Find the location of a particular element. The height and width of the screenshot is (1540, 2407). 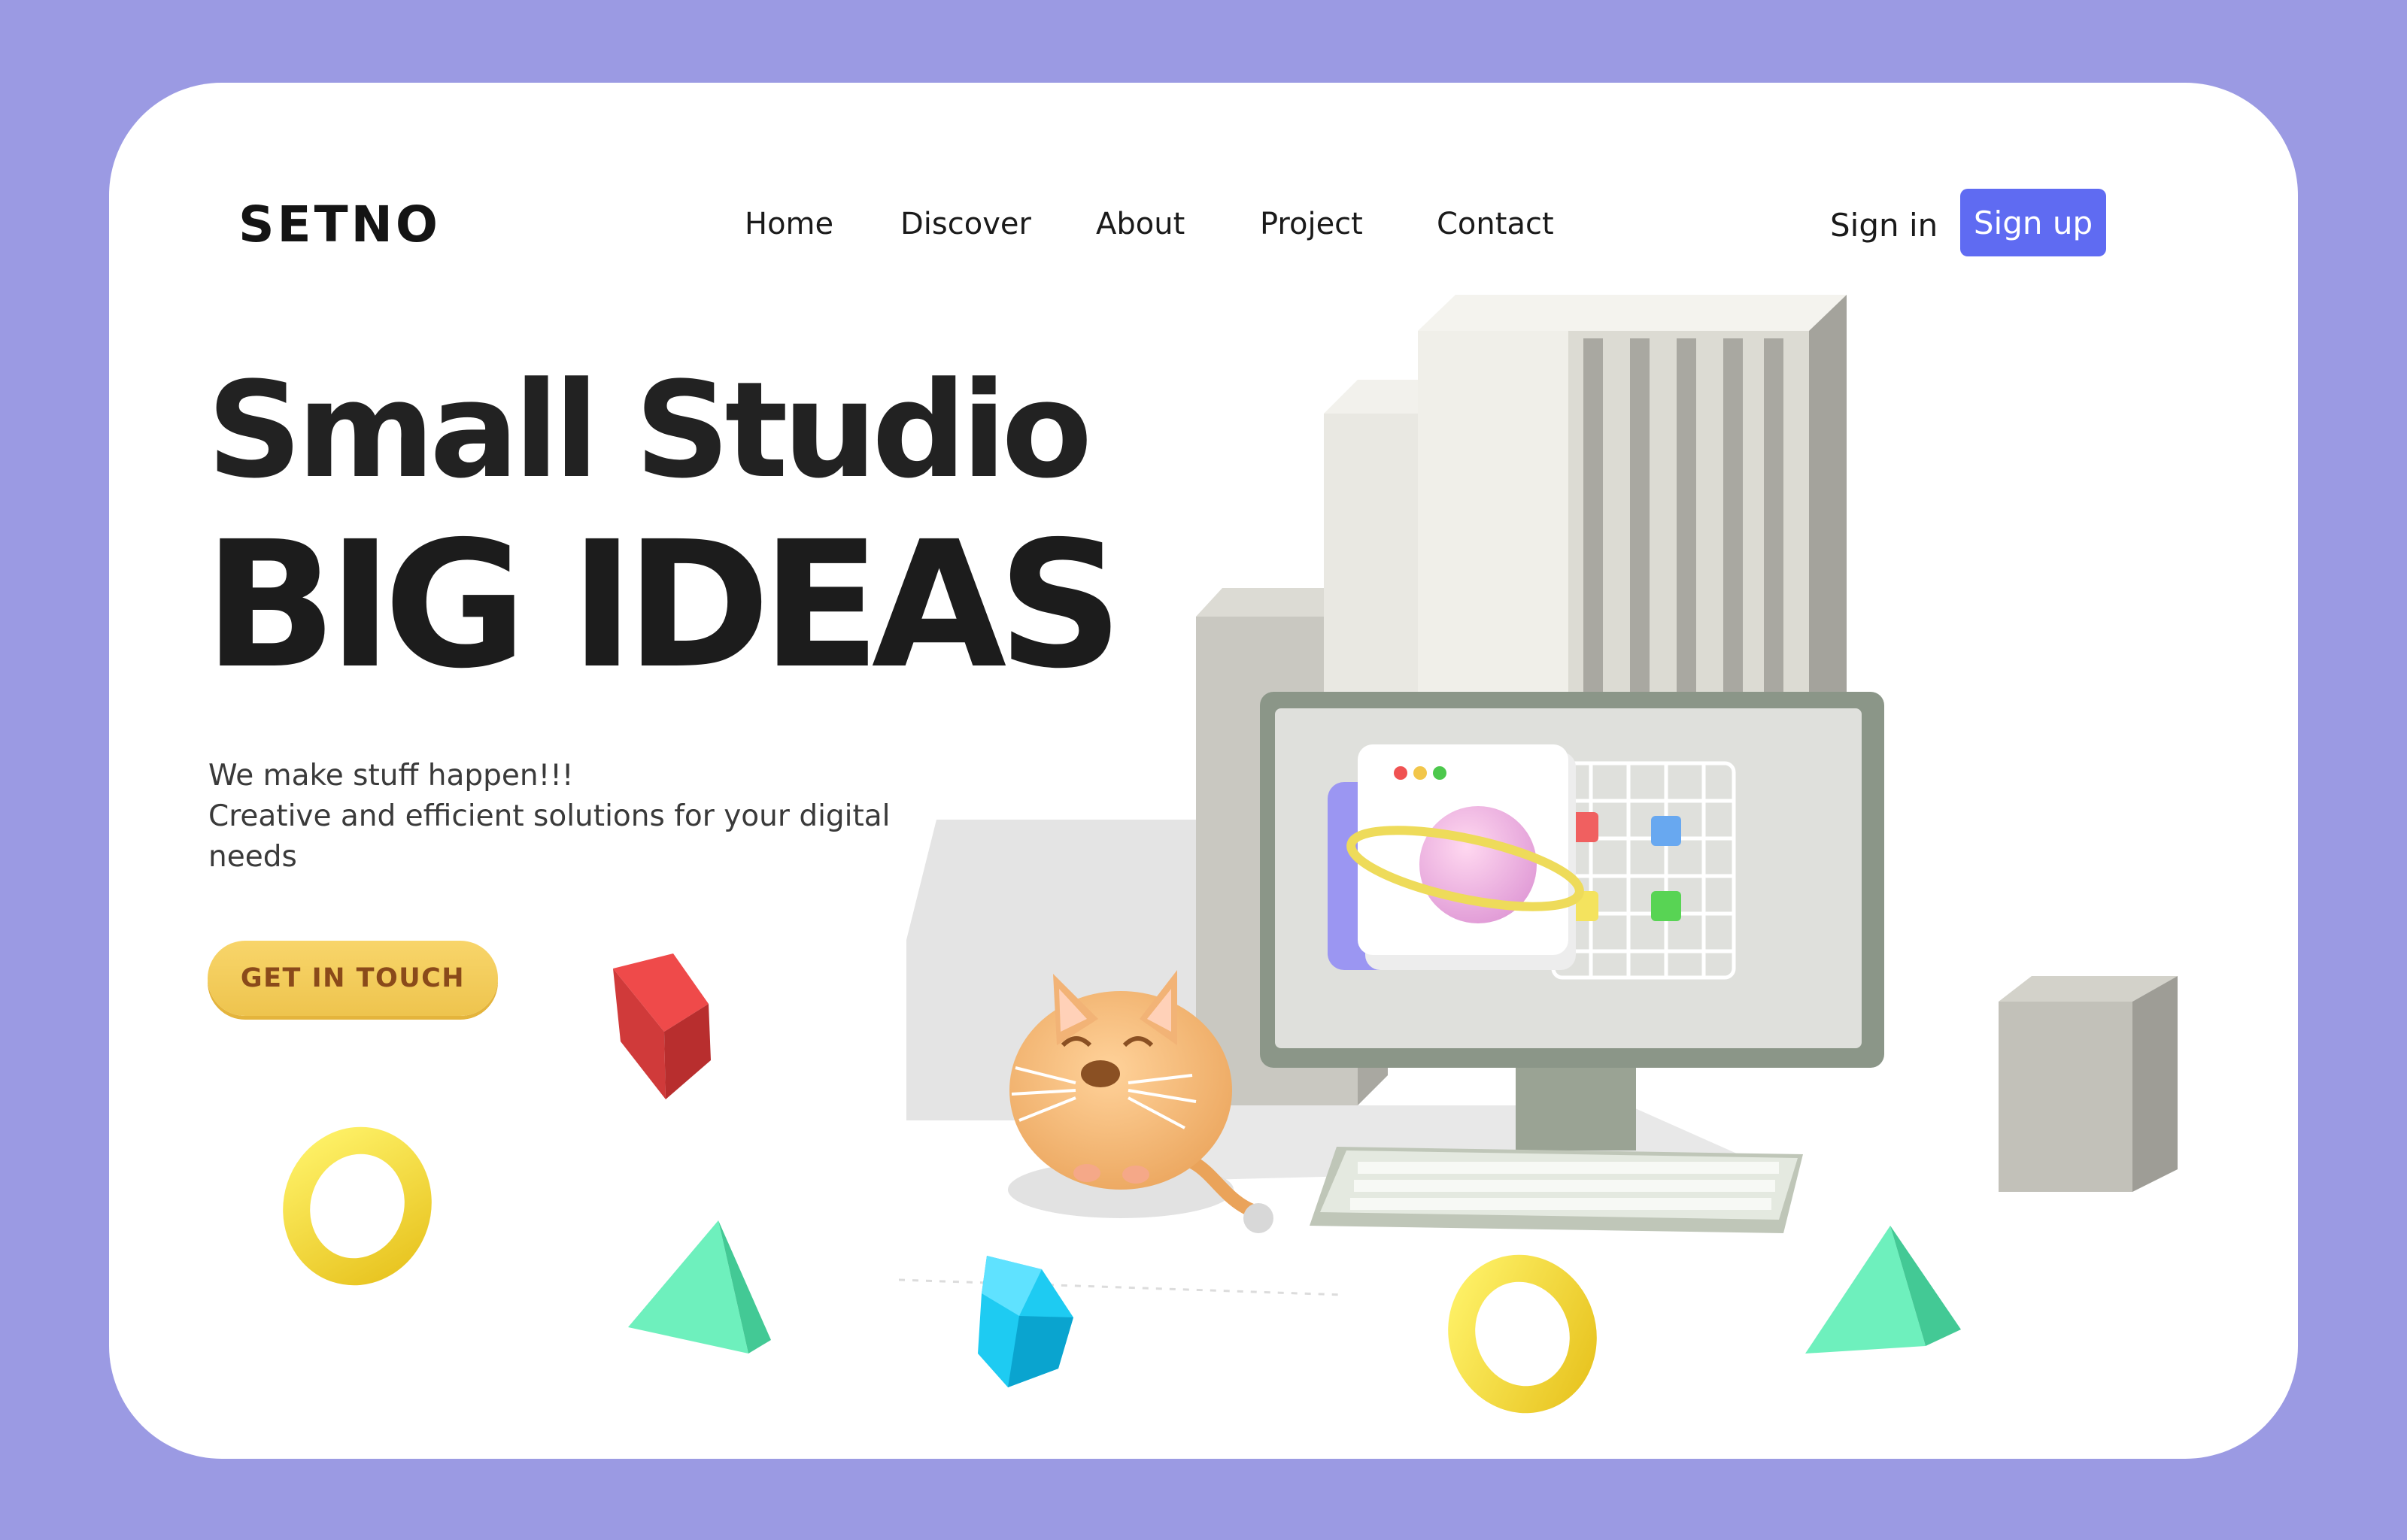

yellow-torus-left is located at coordinates (357, 1206).